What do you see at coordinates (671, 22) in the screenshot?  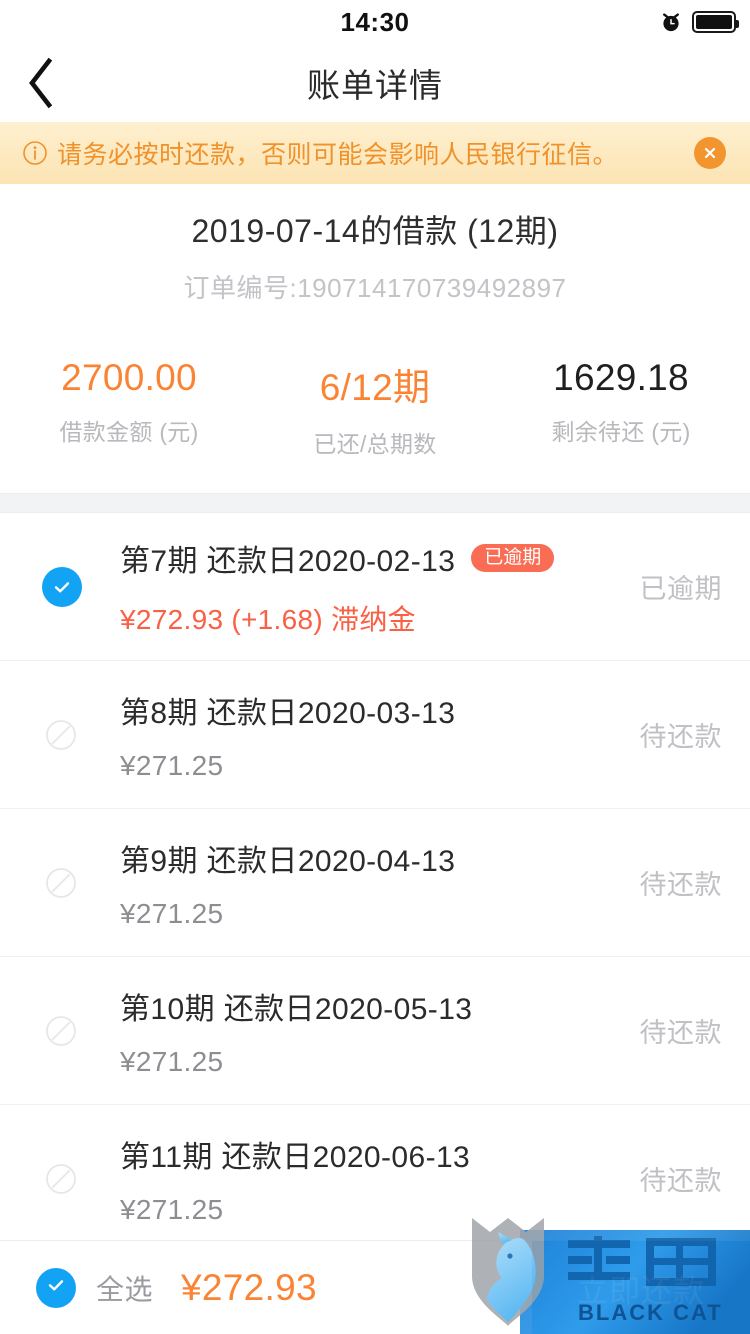 I see `alarm-clock-icon` at bounding box center [671, 22].